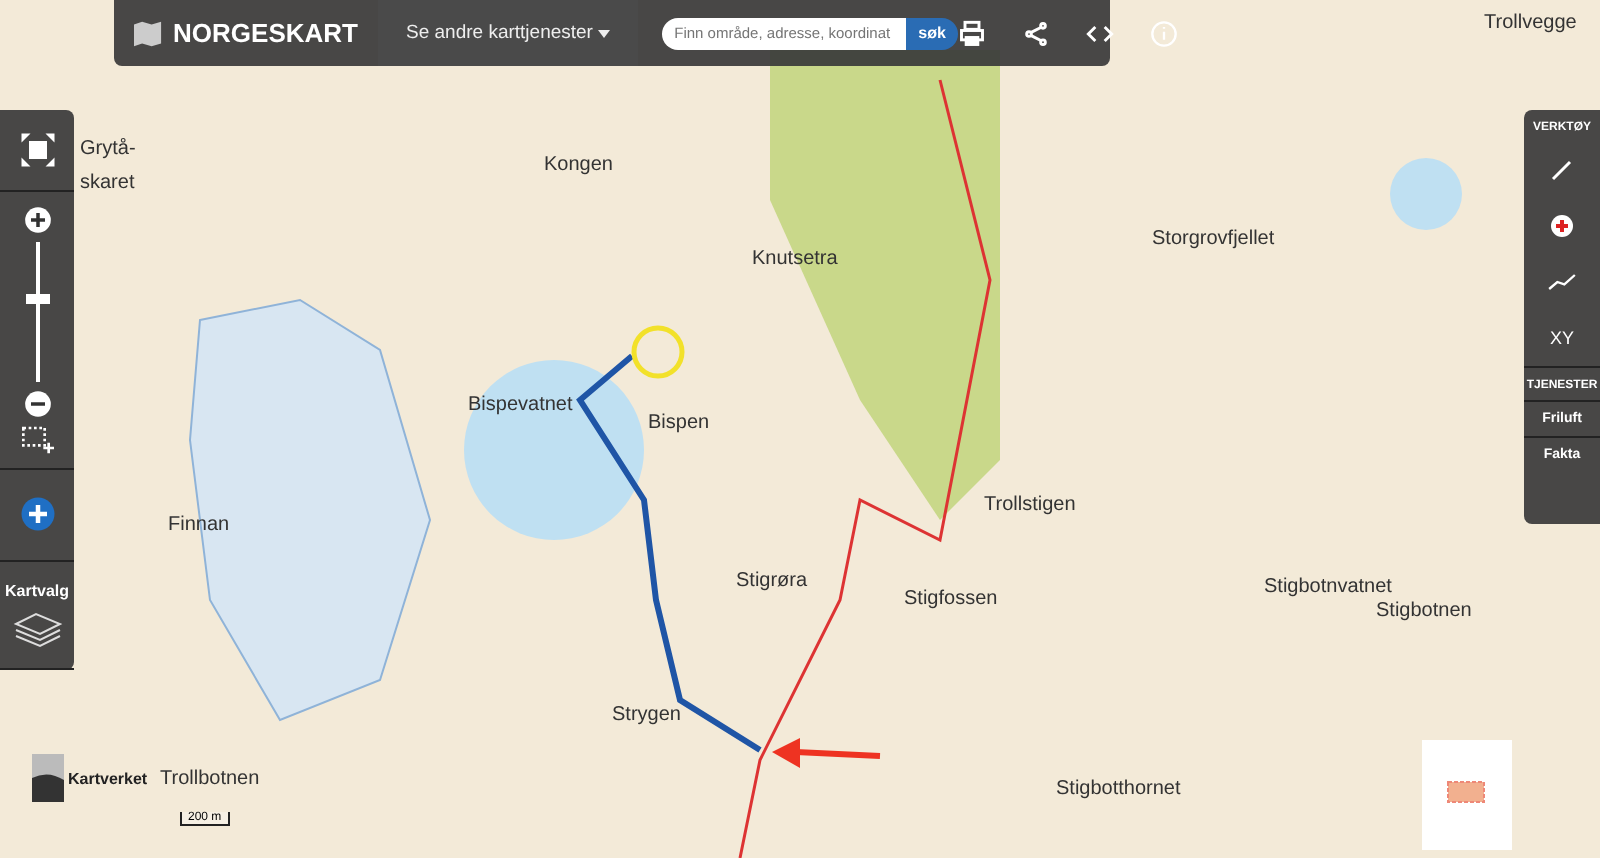  What do you see at coordinates (1561, 338) in the screenshot?
I see `coordinate-tool: XY` at bounding box center [1561, 338].